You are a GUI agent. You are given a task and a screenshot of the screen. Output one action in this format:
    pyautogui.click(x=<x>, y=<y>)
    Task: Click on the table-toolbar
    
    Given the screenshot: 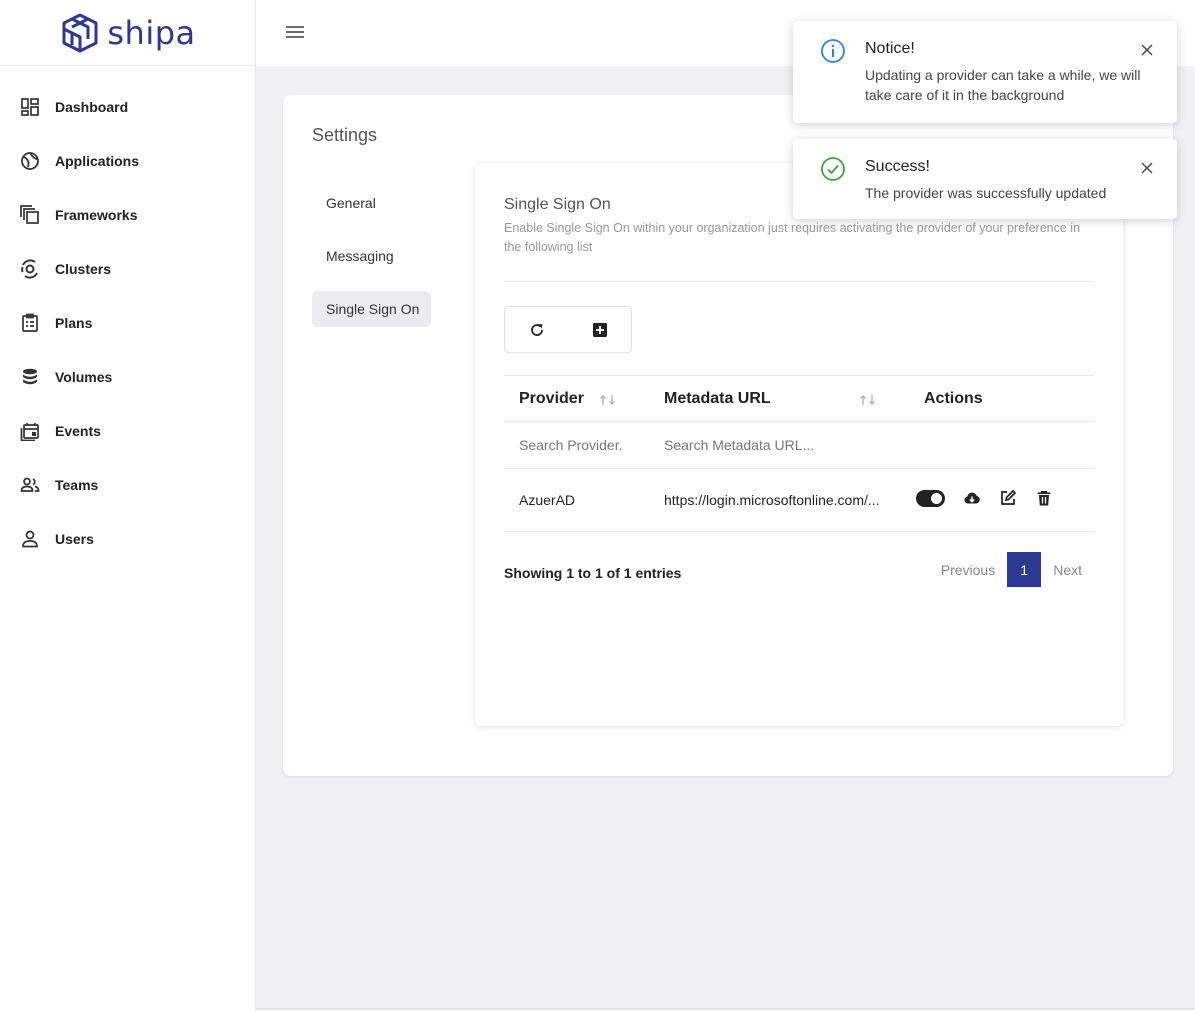 What is the action you would take?
    pyautogui.click(x=568, y=329)
    